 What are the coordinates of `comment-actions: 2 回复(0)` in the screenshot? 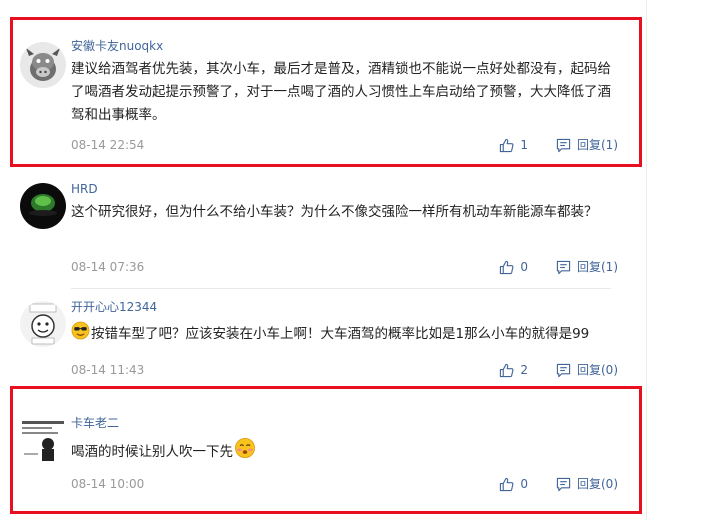 It's located at (558, 370).